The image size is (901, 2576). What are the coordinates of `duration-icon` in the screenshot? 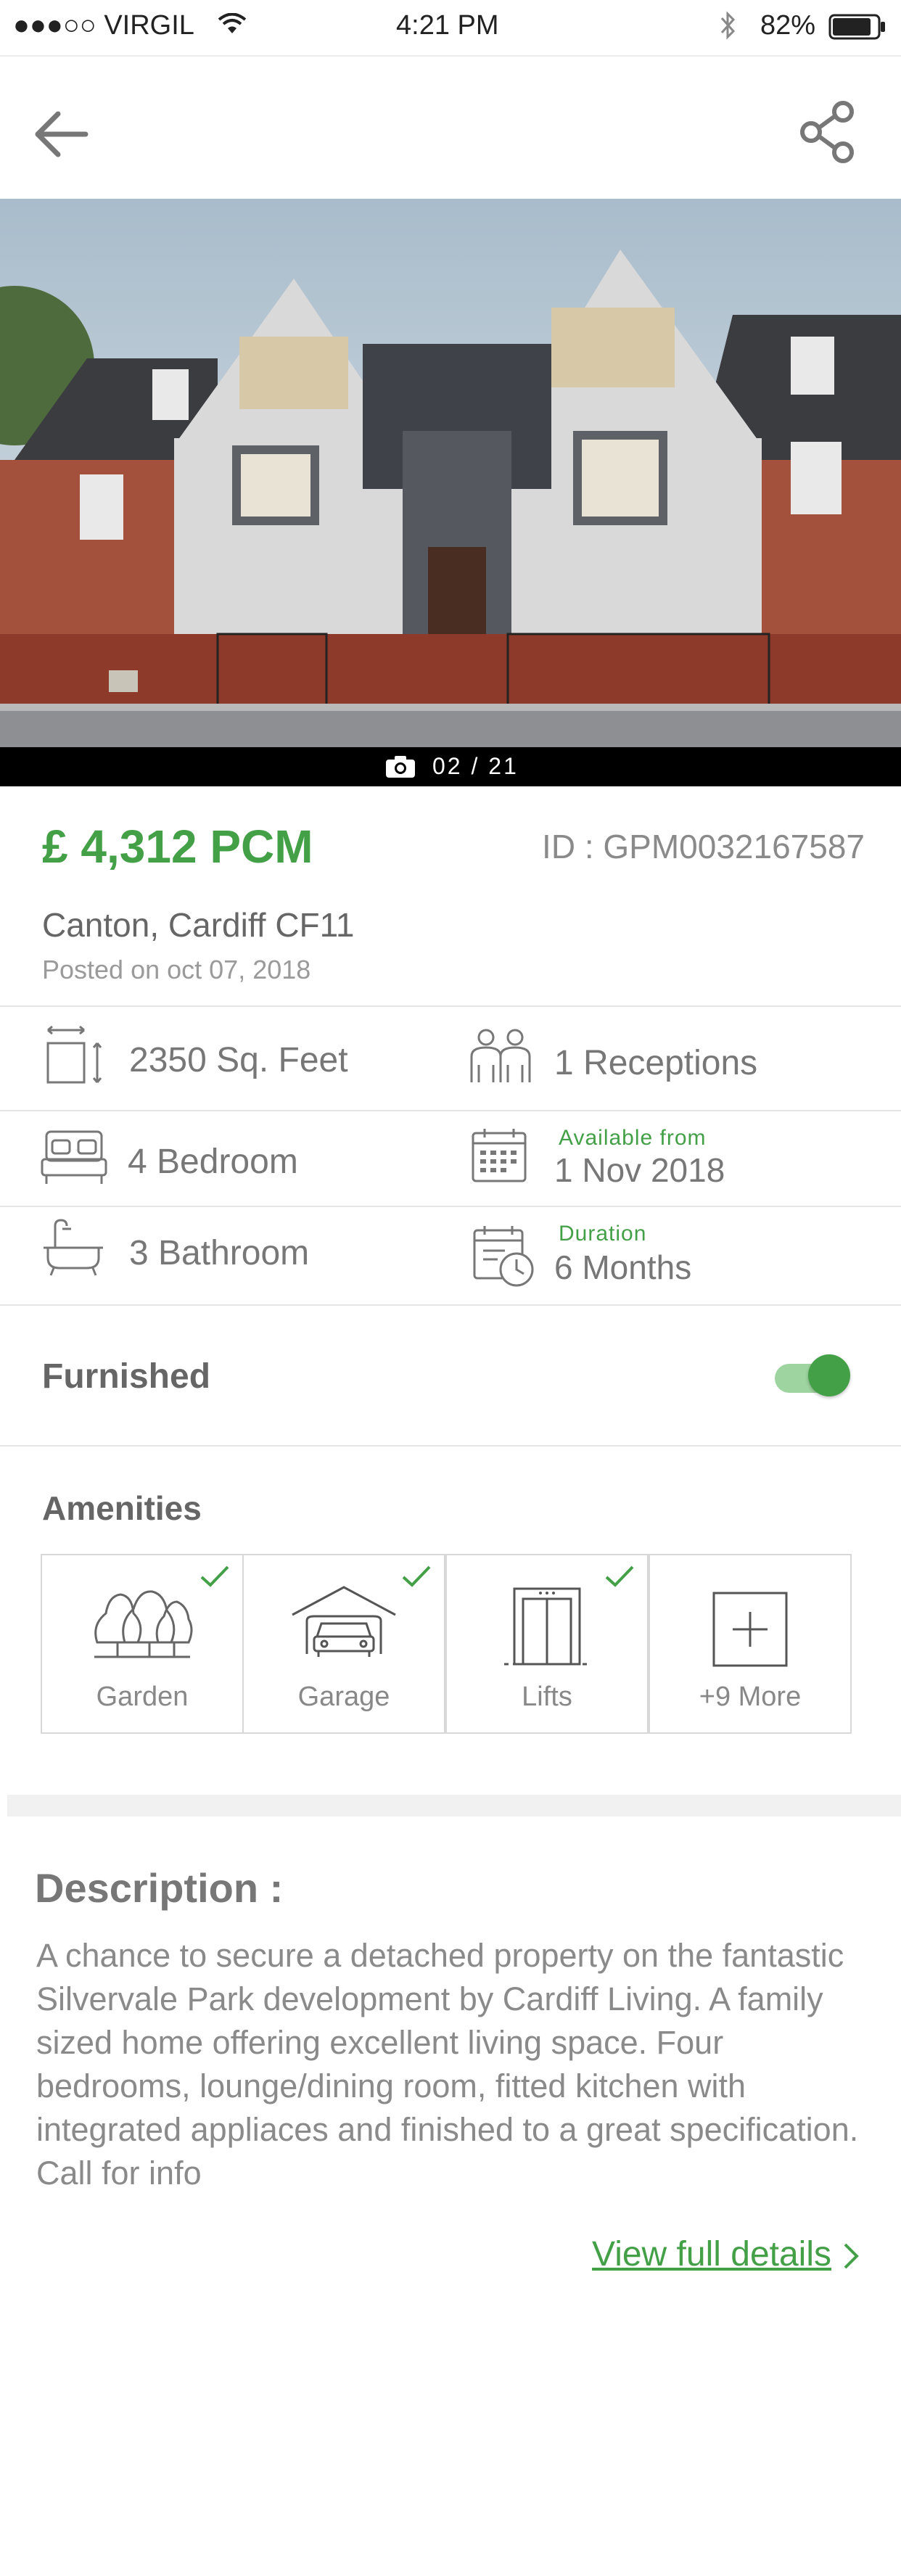 It's located at (504, 1255).